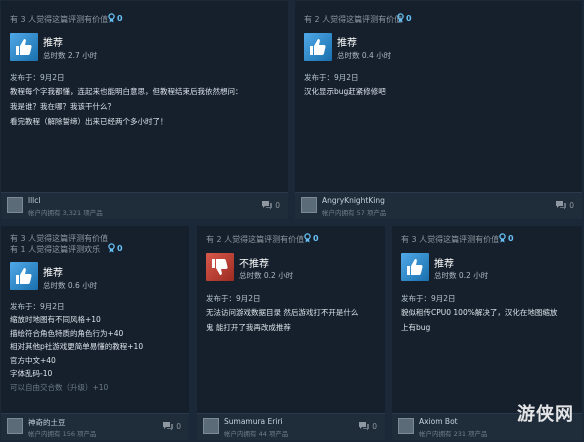 This screenshot has width=584, height=442. I want to click on playtime-hours: 总时数 0.4 小时, so click(364, 55).